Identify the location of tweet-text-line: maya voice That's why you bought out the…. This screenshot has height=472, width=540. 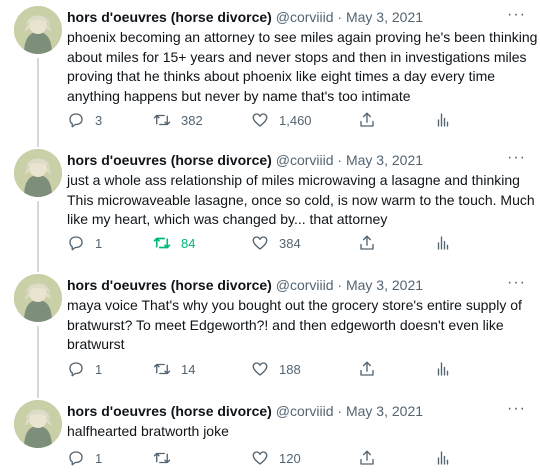
(294, 305).